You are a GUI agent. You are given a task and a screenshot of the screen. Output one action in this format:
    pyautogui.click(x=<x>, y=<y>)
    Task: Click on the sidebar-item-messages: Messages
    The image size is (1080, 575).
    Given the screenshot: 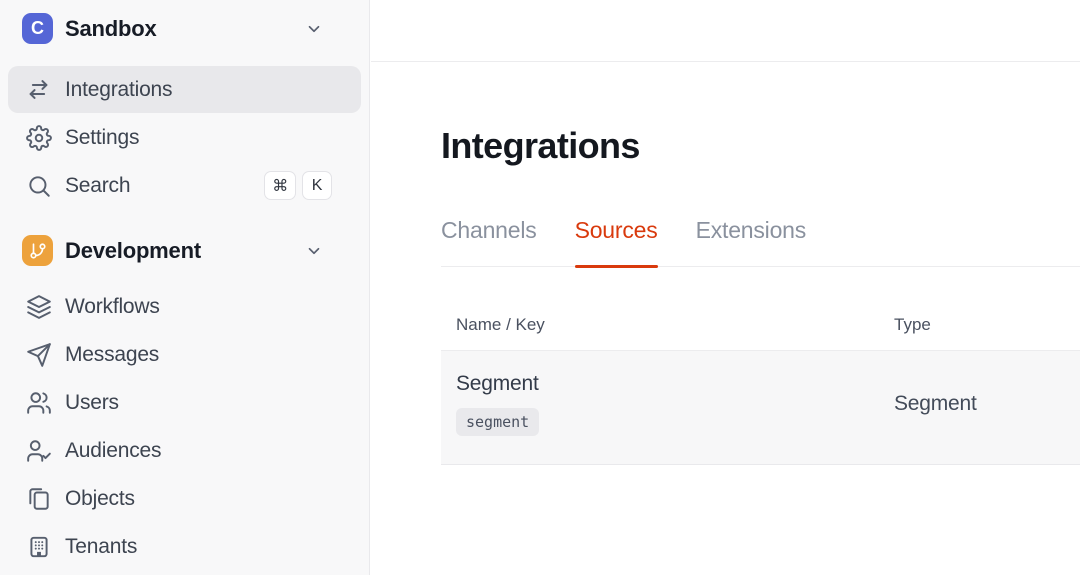 What is the action you would take?
    pyautogui.click(x=184, y=354)
    